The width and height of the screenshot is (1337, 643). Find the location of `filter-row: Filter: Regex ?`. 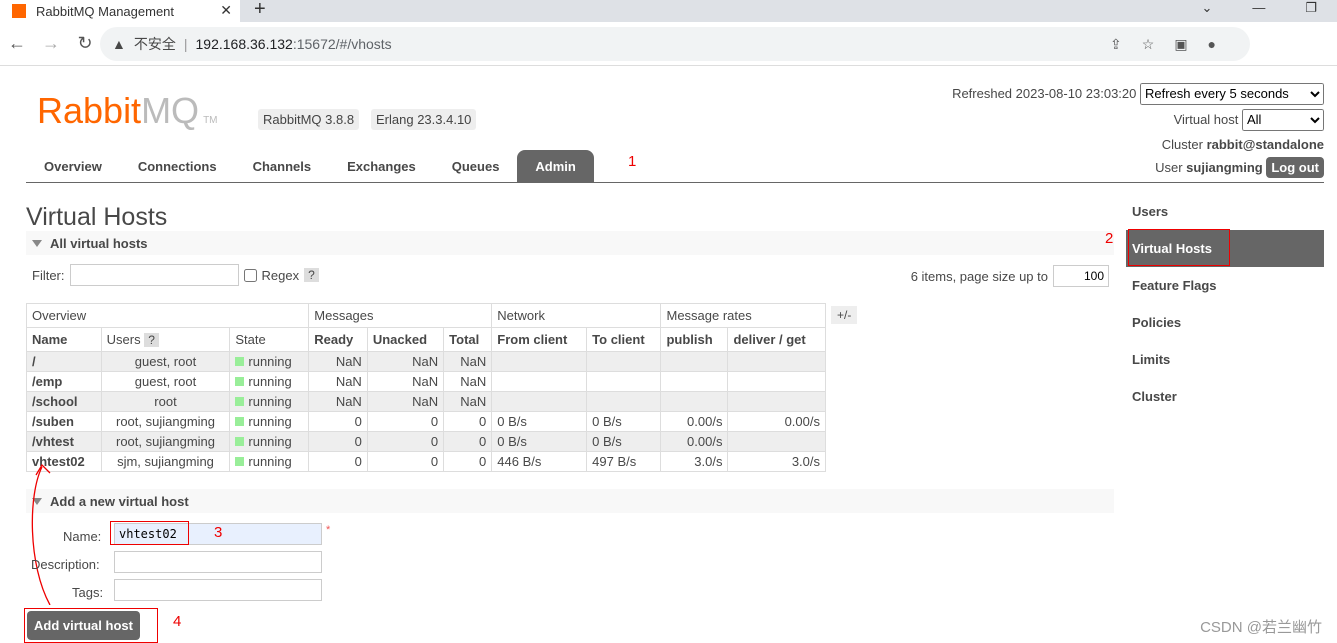

filter-row: Filter: Regex ? is located at coordinates (175, 275).